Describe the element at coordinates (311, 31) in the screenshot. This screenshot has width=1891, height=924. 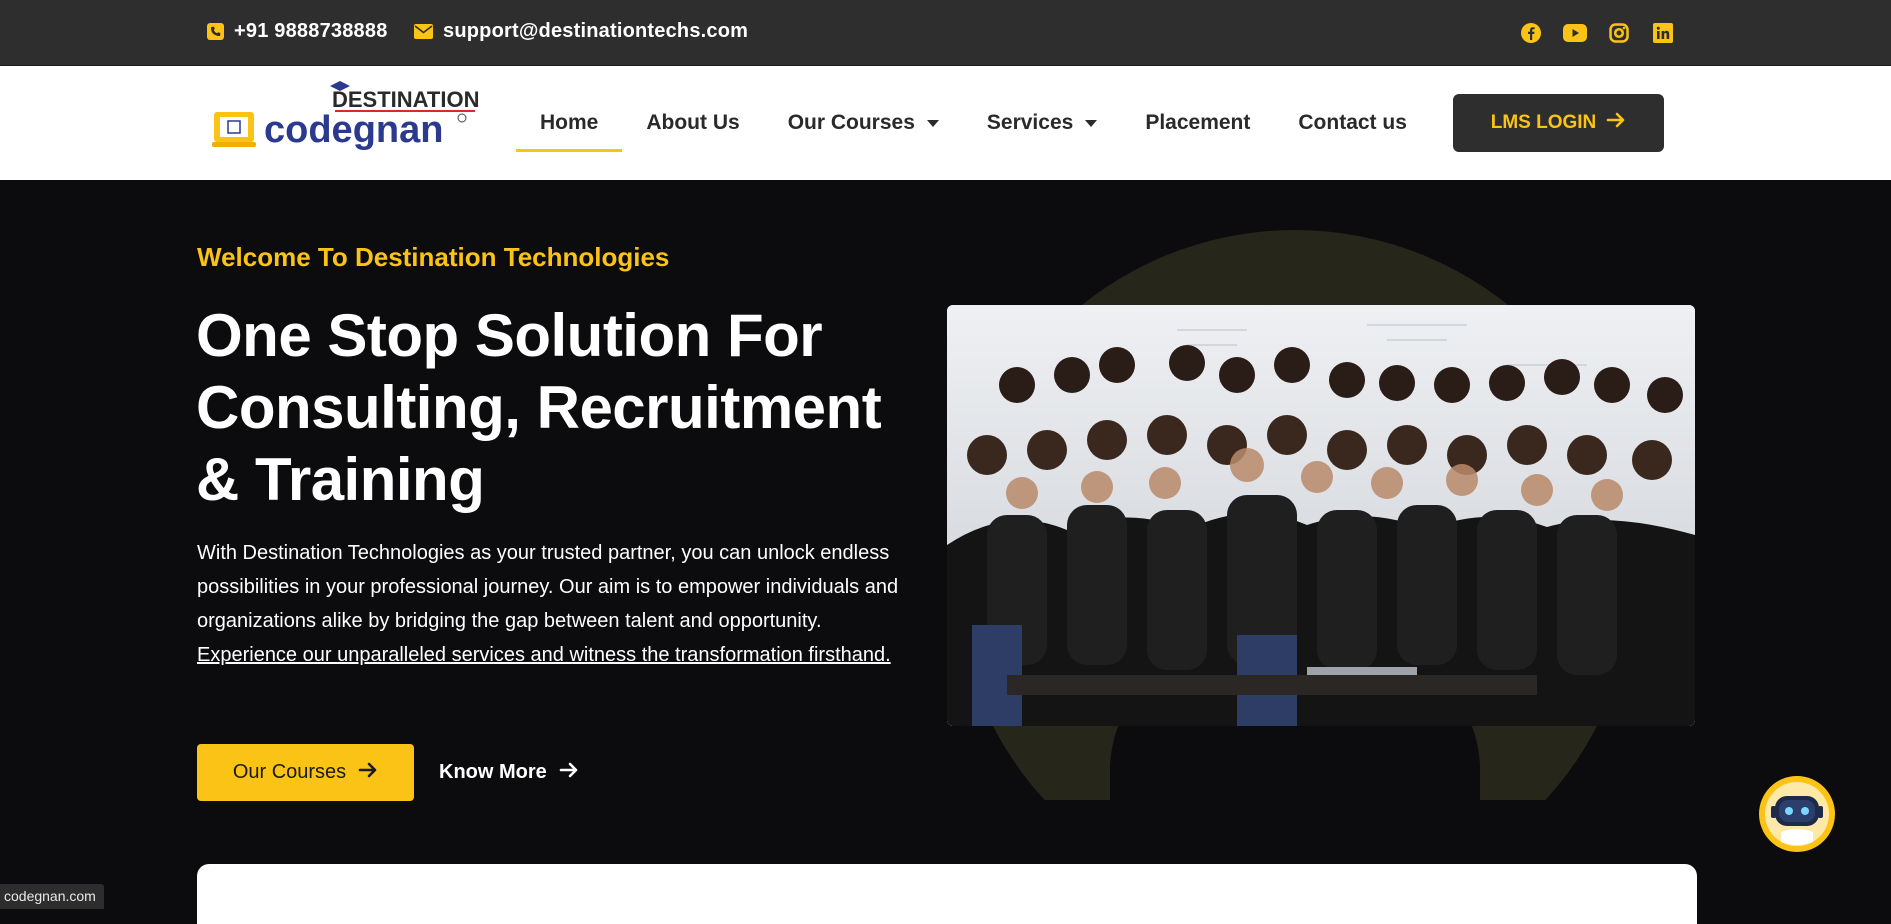
I see `phone-number: +91 9888738888` at that location.